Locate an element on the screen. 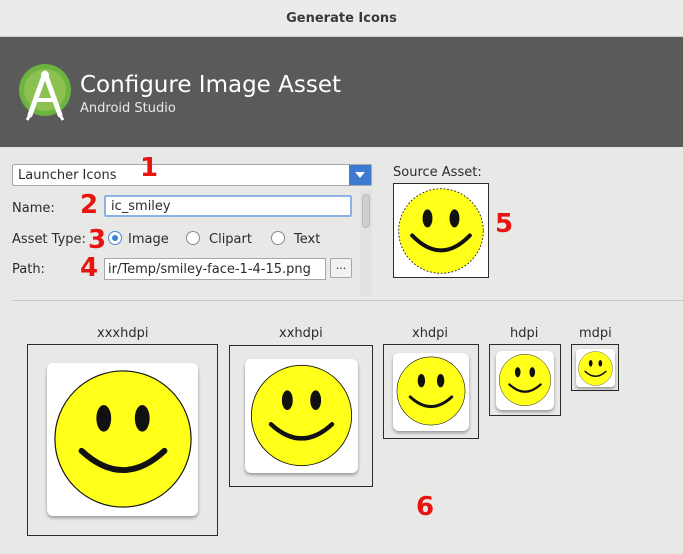 The height and width of the screenshot is (554, 683). scrollbar-thumb is located at coordinates (366, 211).